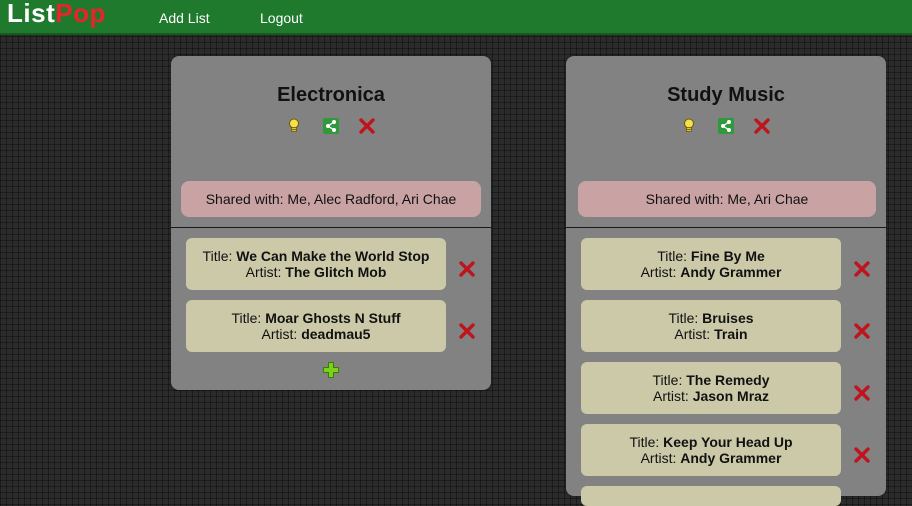 This screenshot has height=506, width=912. I want to click on song-item: Title: The Remedy Artist: Jason Mraz, so click(711, 388).